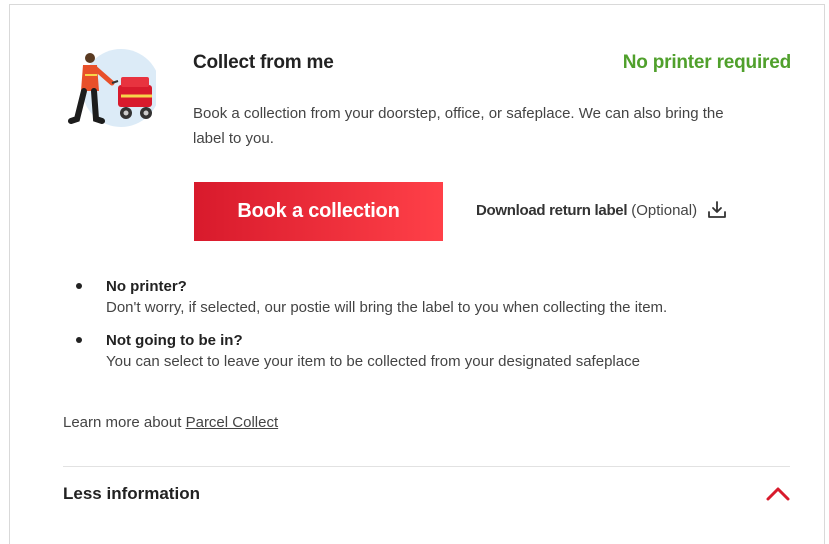 Image resolution: width=829 pixels, height=544 pixels. Describe the element at coordinates (717, 209) in the screenshot. I see `download-icon` at that location.